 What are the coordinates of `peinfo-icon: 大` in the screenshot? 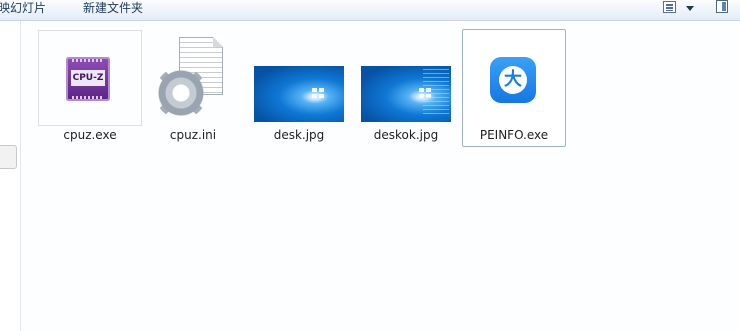 It's located at (513, 80).